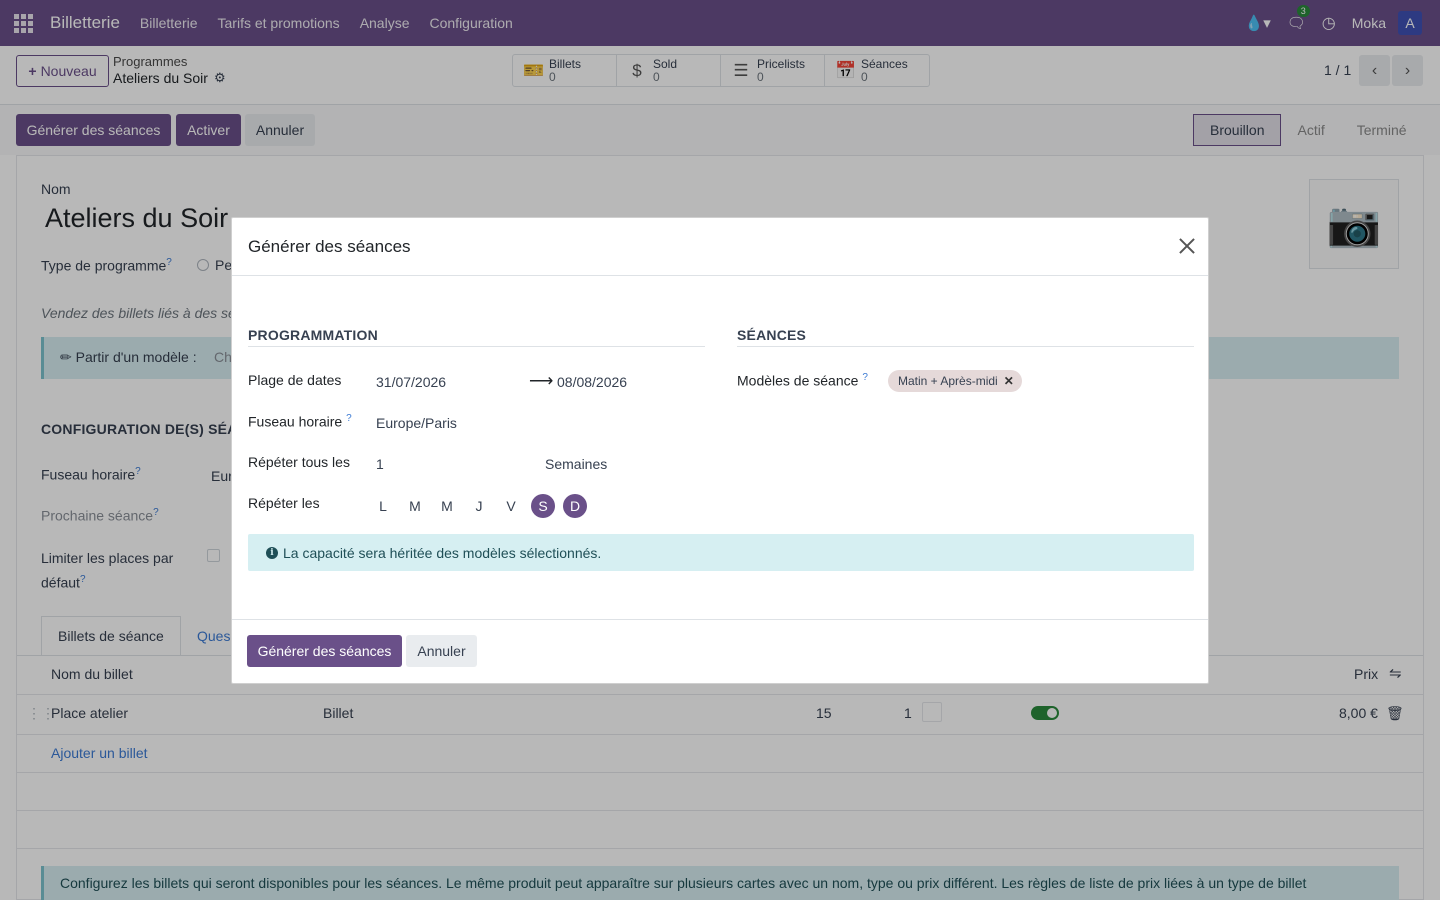  What do you see at coordinates (1187, 246) in the screenshot?
I see `close-icon` at bounding box center [1187, 246].